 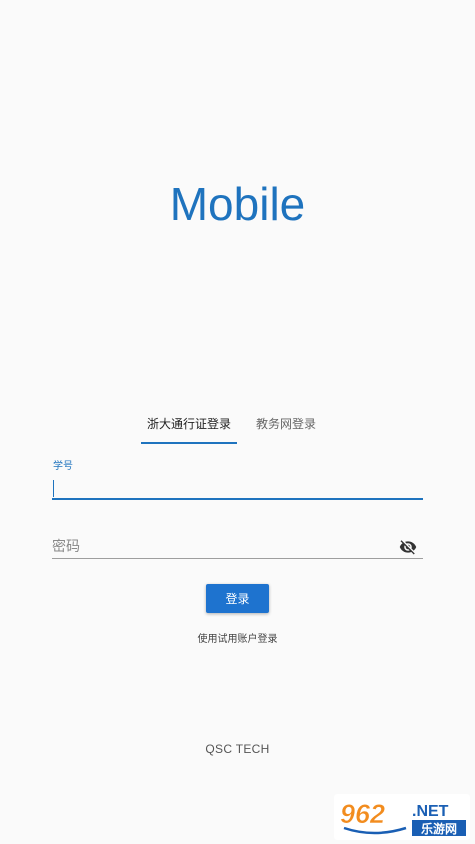 I want to click on password-field, so click(x=237, y=548).